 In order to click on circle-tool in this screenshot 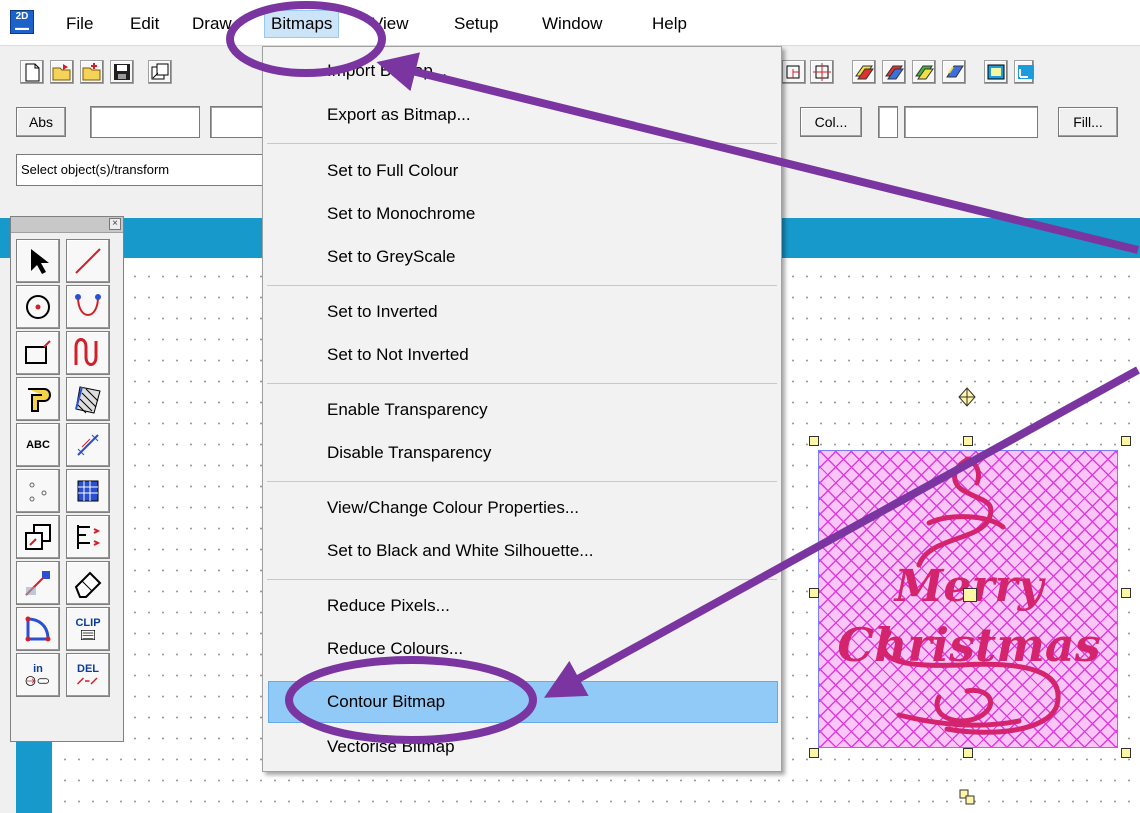, I will do `click(38, 307)`.